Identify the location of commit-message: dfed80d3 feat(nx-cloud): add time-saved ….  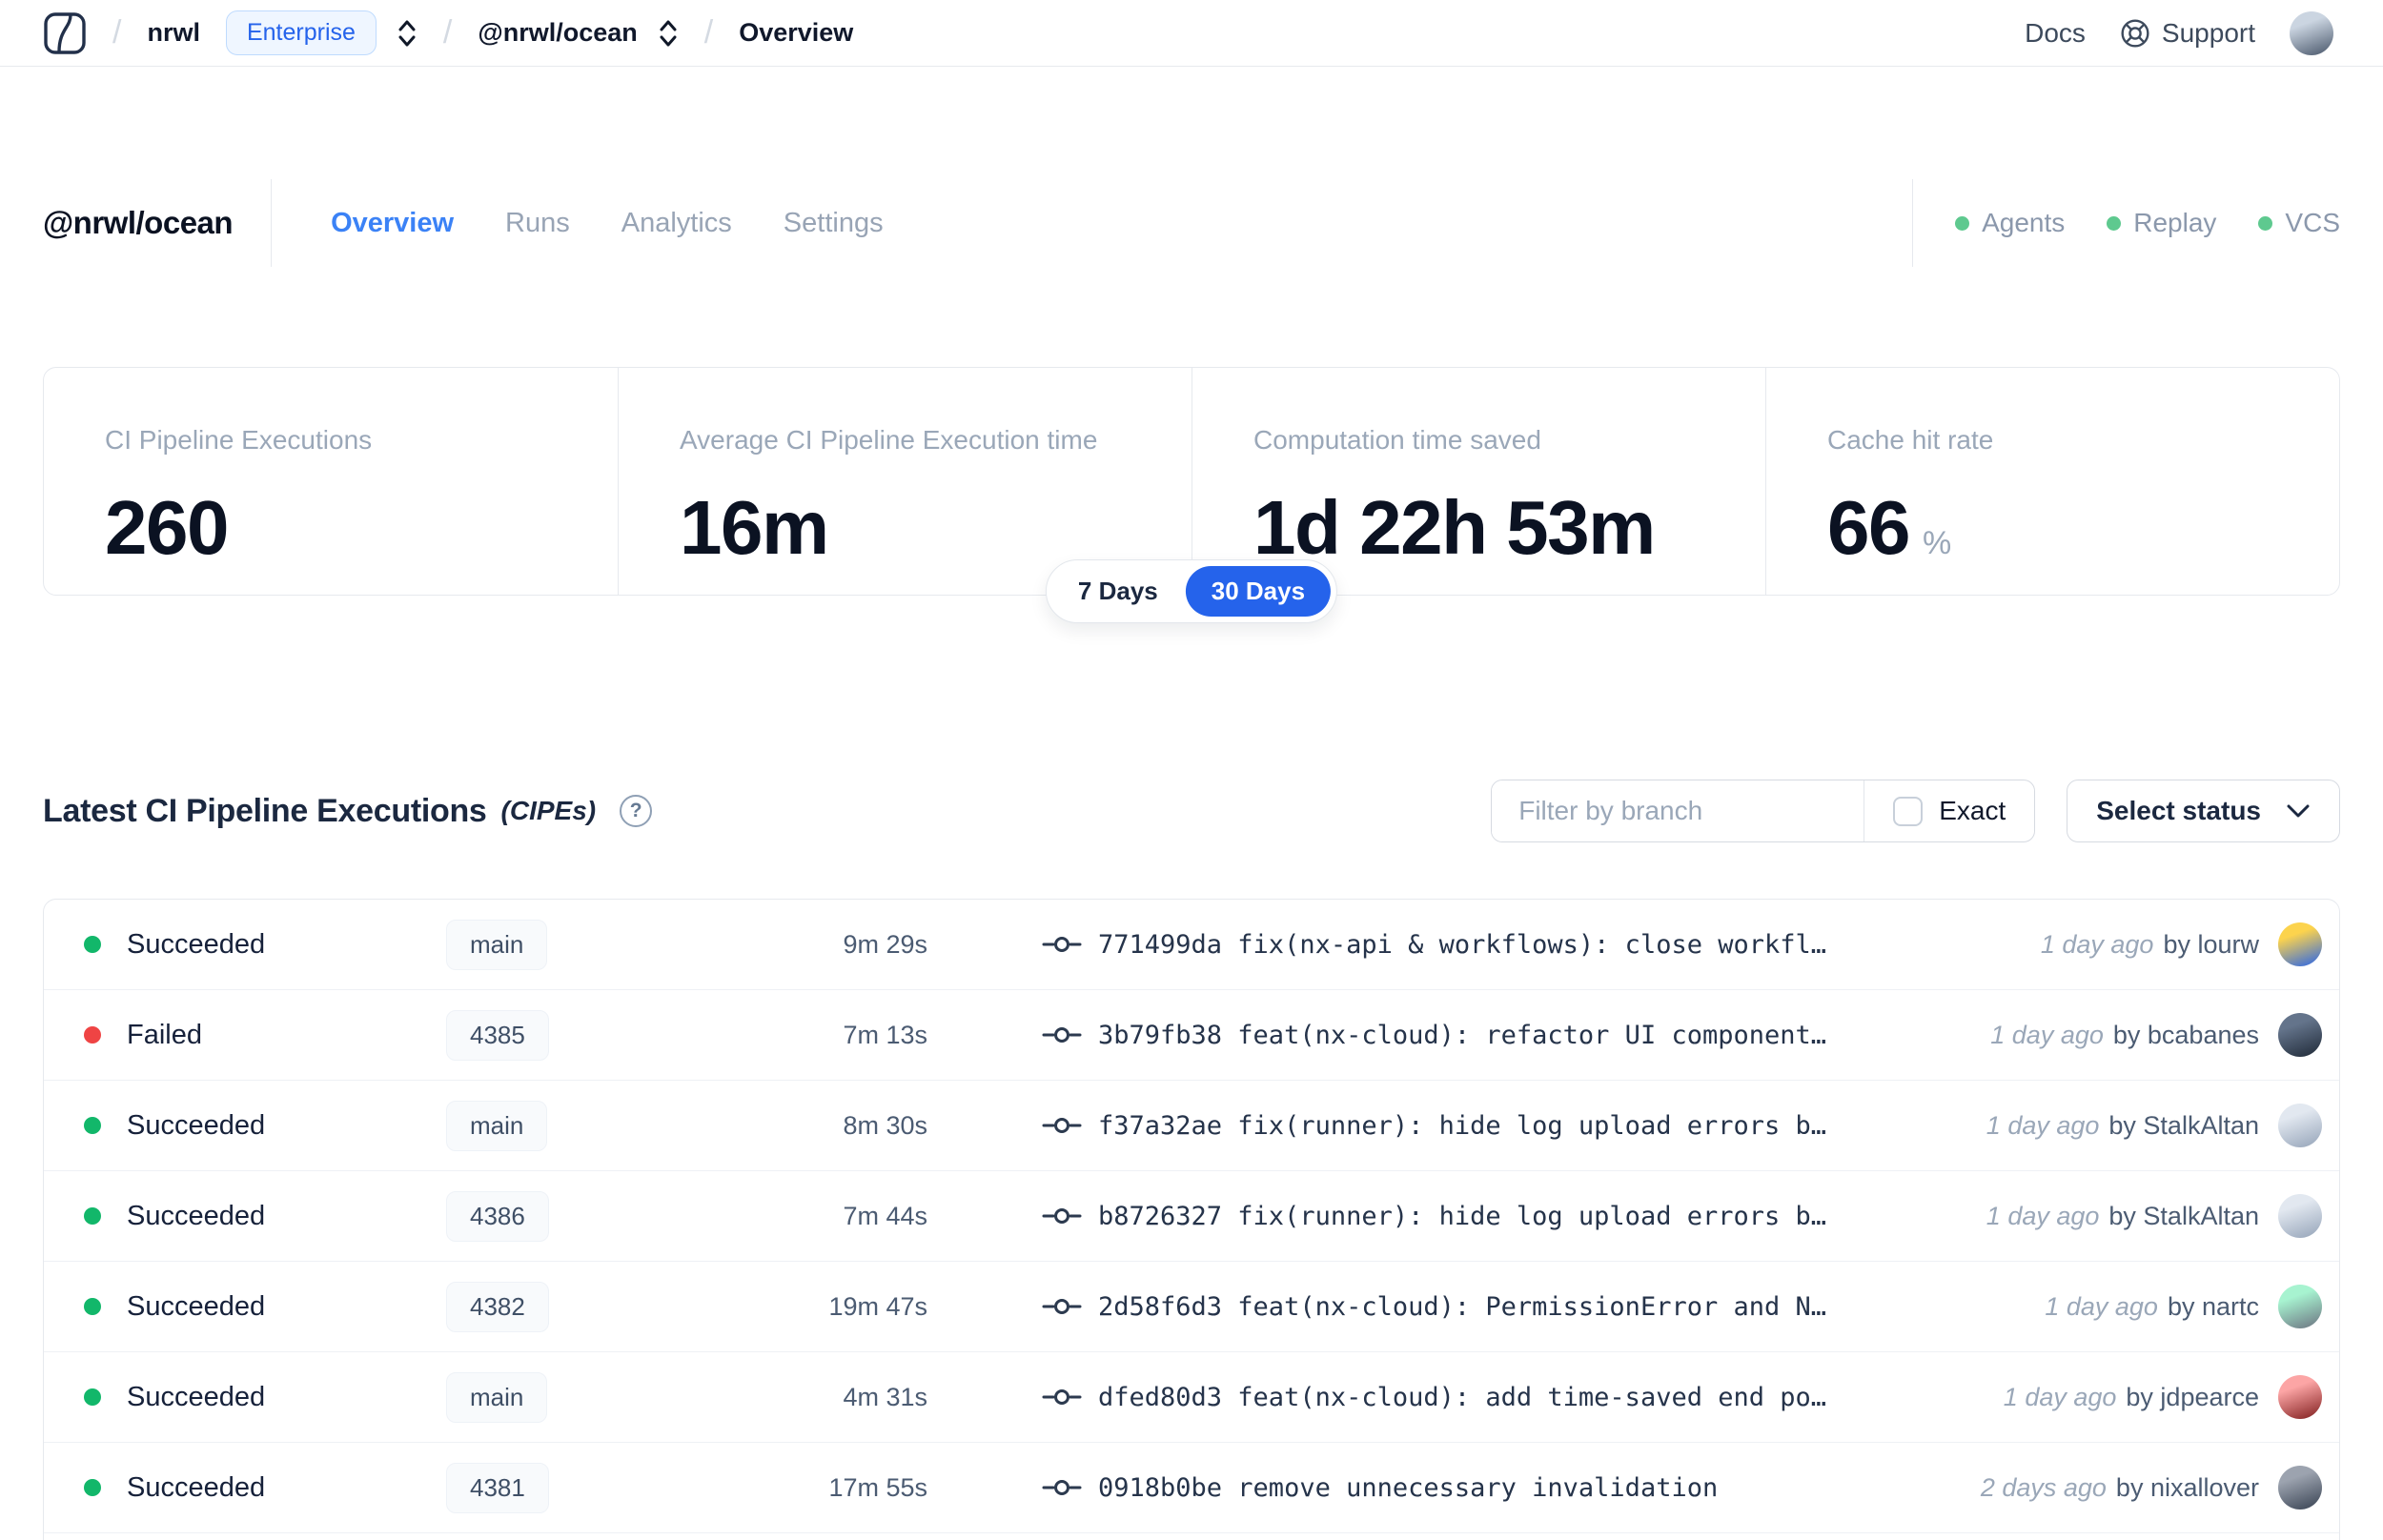
(1462, 1397).